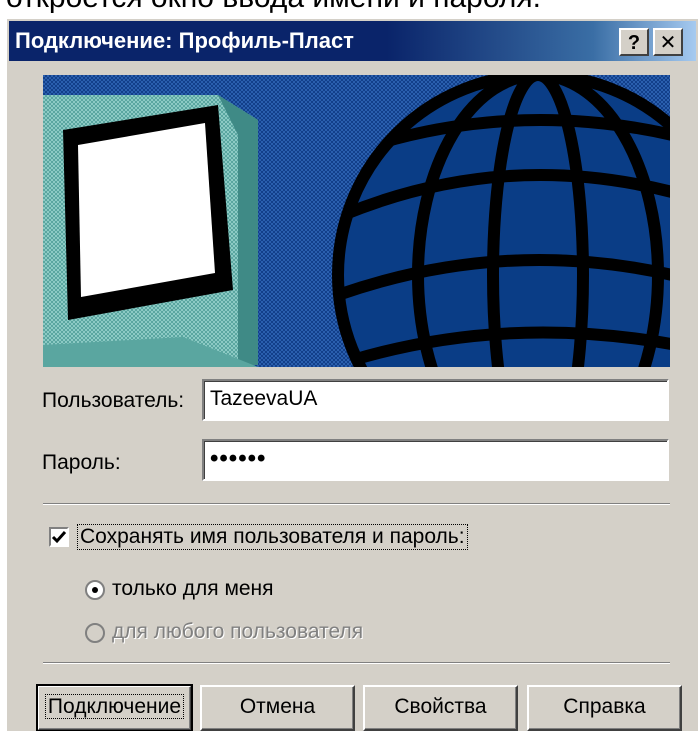 This screenshot has width=698, height=731. I want to click on help-title-button: ?, so click(634, 42).